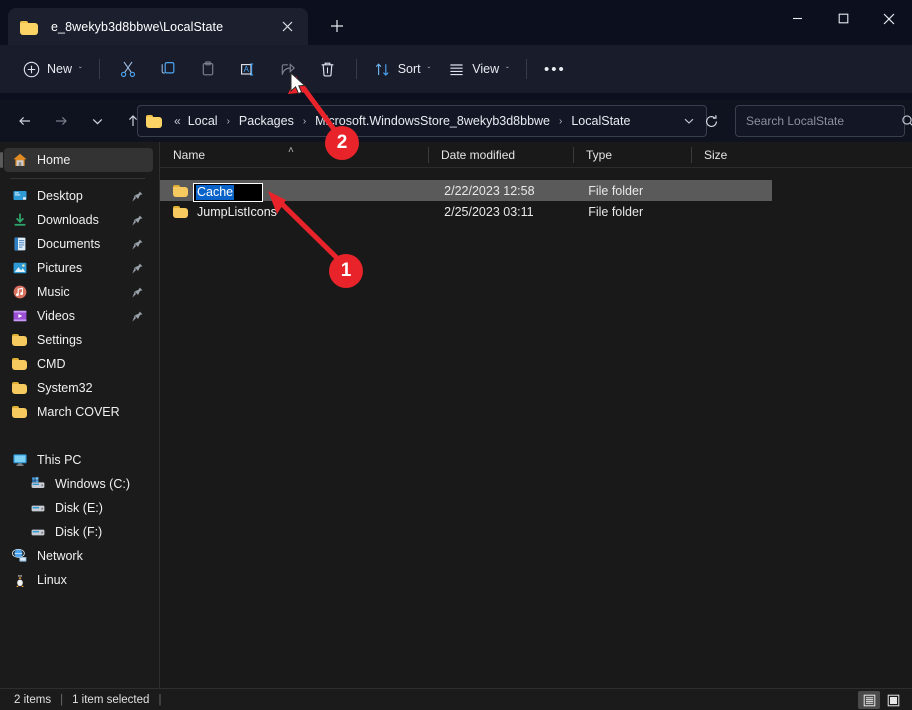 The height and width of the screenshot is (710, 912). I want to click on breadcrumb-localstate: LocalState, so click(600, 121).